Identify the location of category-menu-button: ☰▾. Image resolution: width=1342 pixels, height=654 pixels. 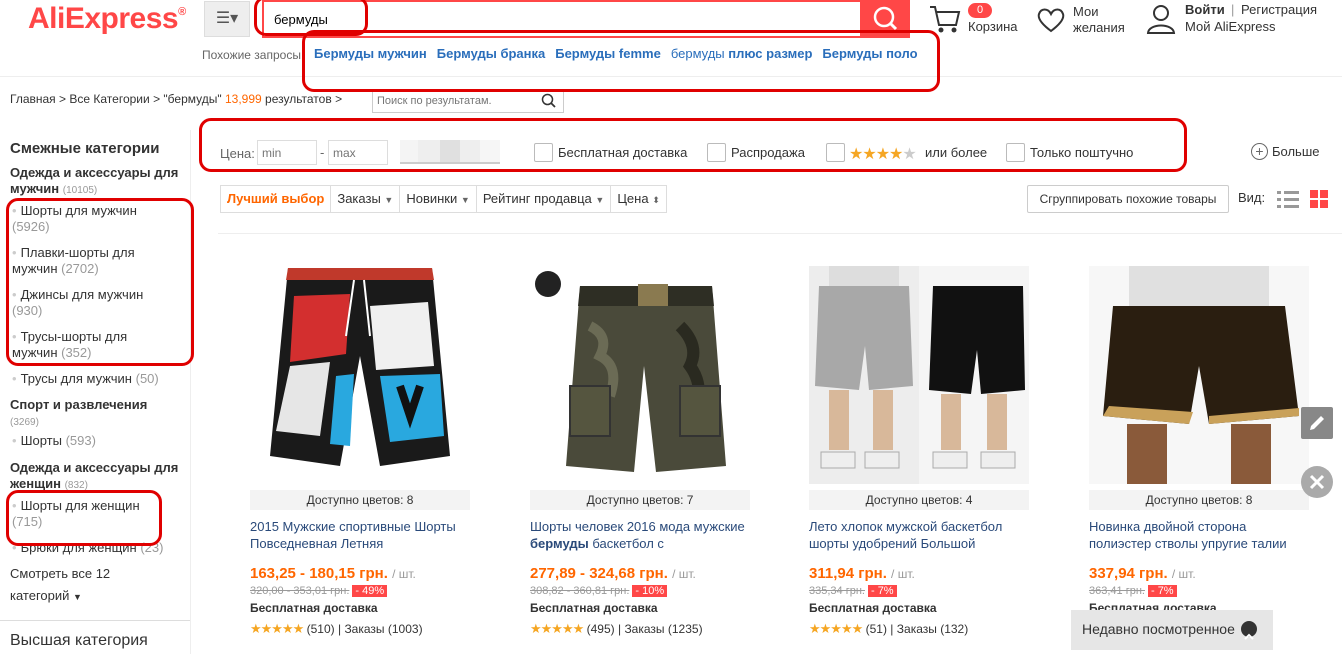
(227, 19).